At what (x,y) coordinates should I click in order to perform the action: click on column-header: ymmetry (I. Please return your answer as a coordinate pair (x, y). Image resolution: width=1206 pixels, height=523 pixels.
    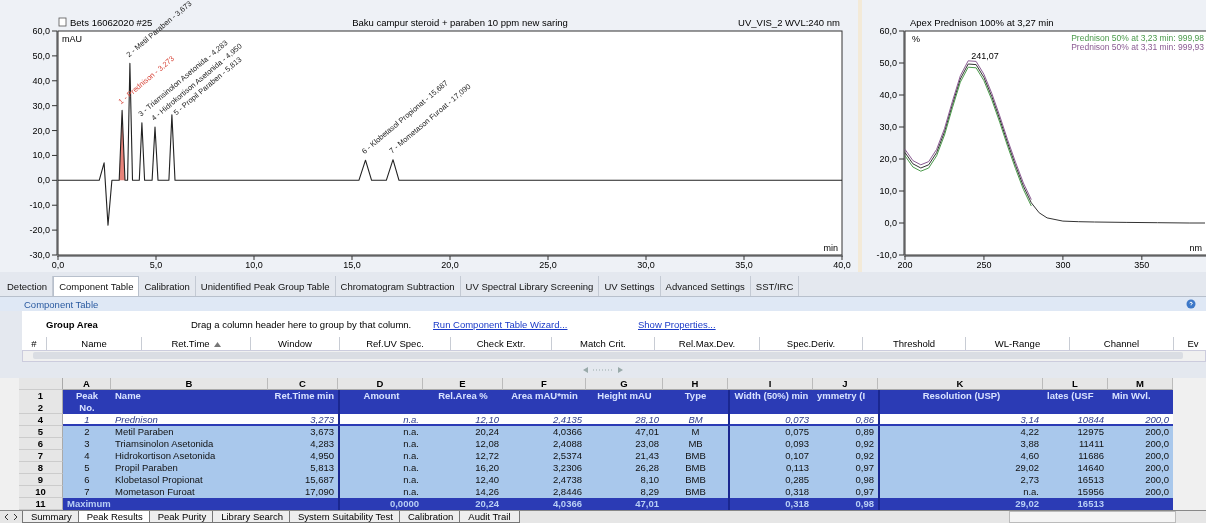
    Looking at the image, I should click on (841, 396).